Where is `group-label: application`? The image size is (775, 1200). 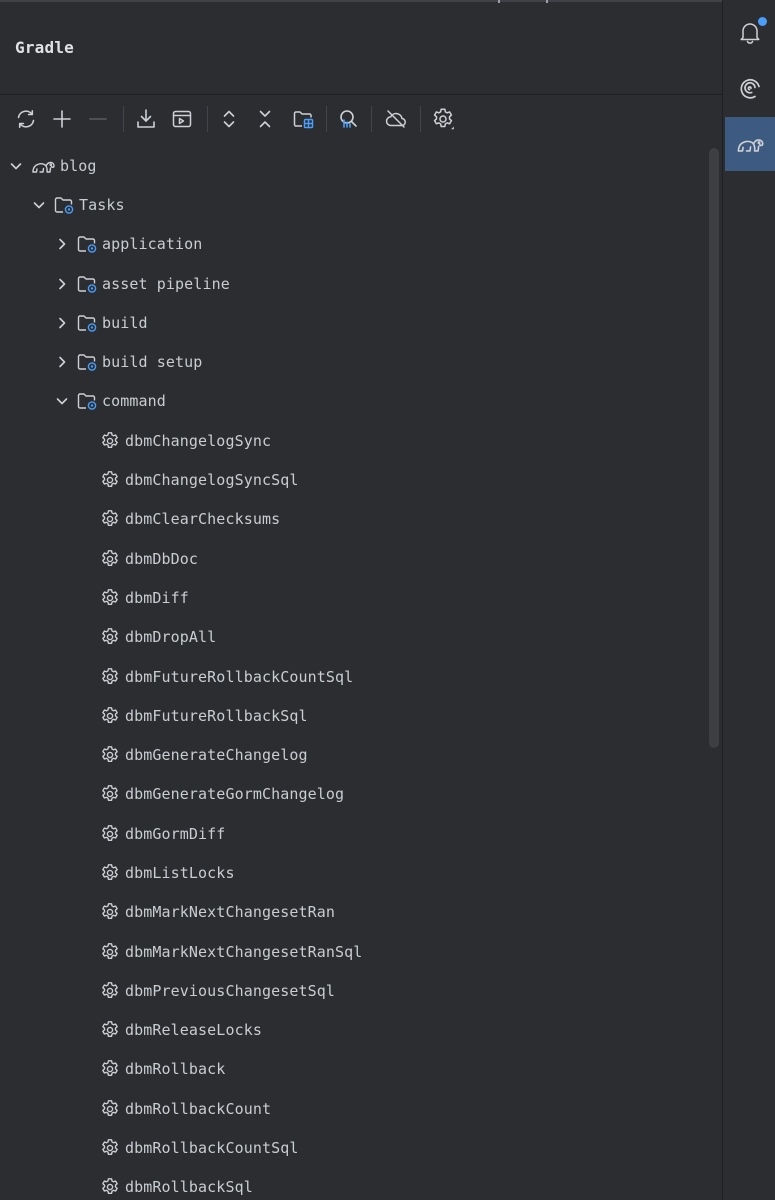 group-label: application is located at coordinates (152, 244).